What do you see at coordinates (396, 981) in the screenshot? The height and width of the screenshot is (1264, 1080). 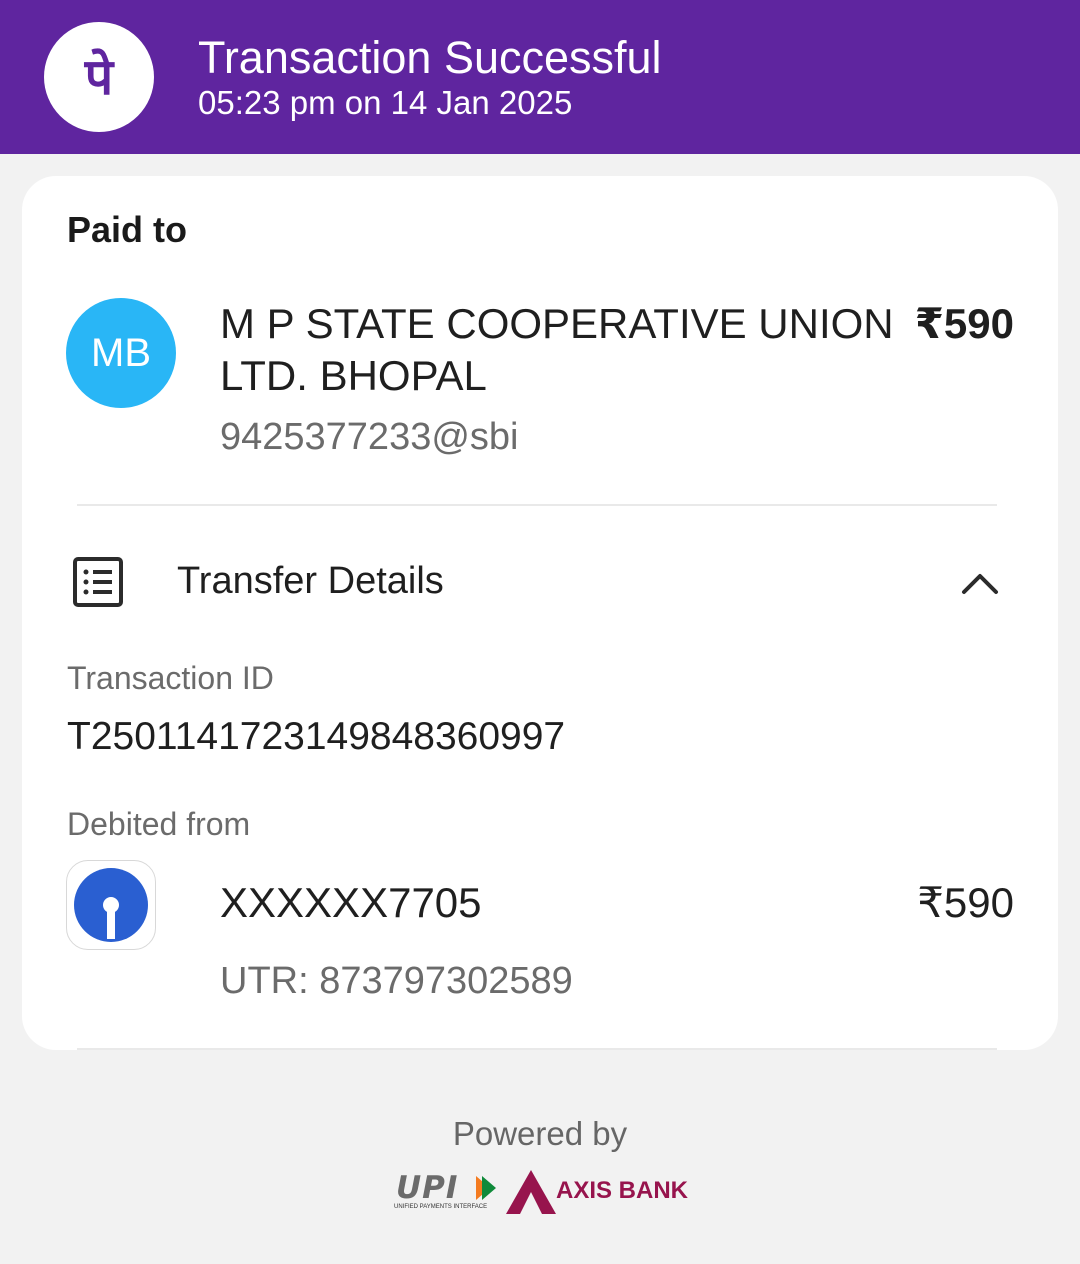 I see `utr-number: UTR: 873797302589` at bounding box center [396, 981].